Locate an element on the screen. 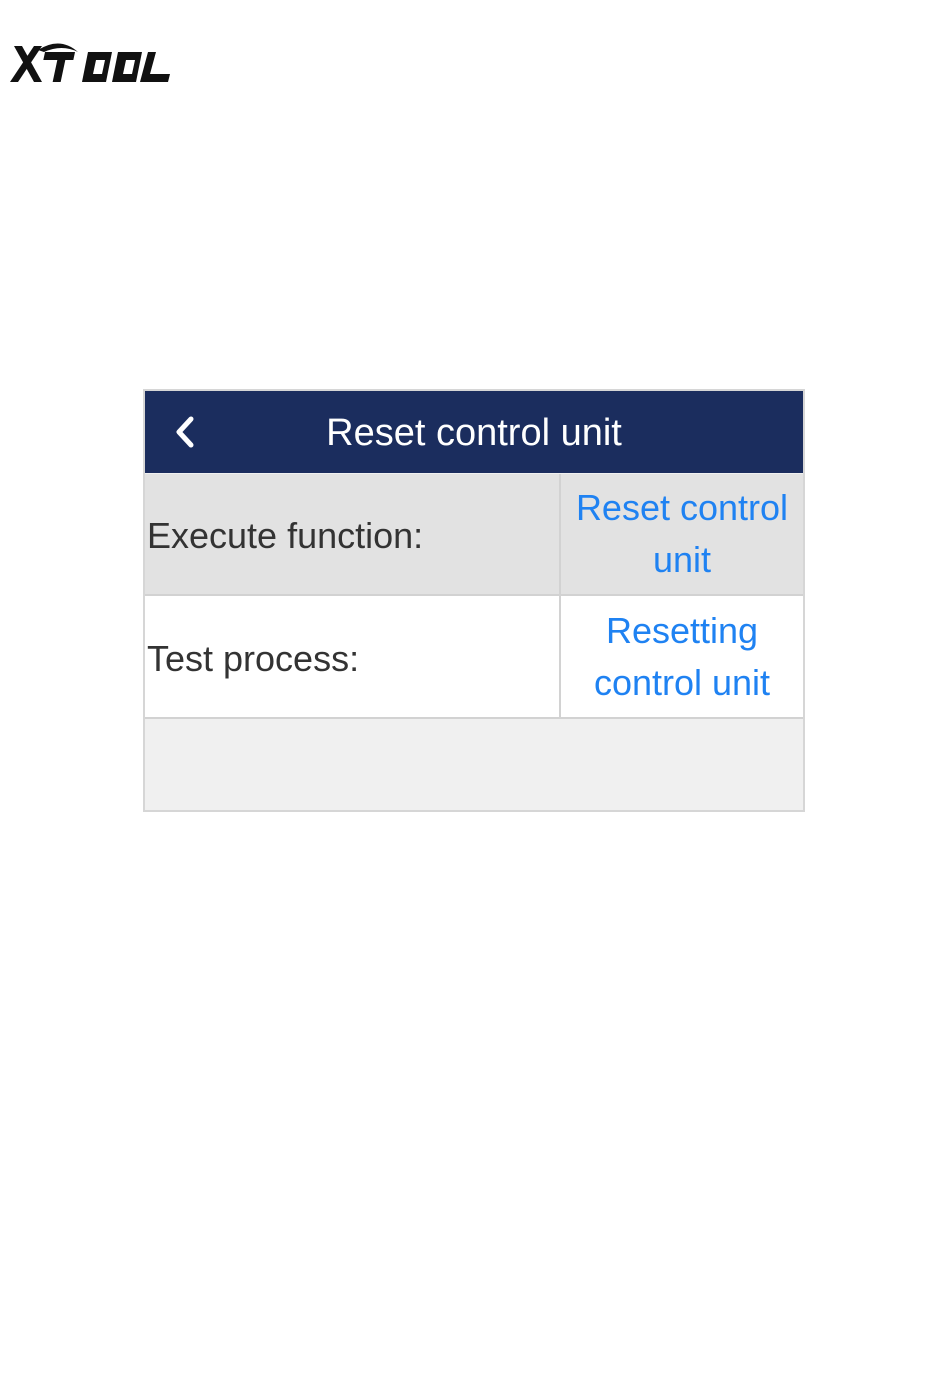  empty-content-area is located at coordinates (474, 764).